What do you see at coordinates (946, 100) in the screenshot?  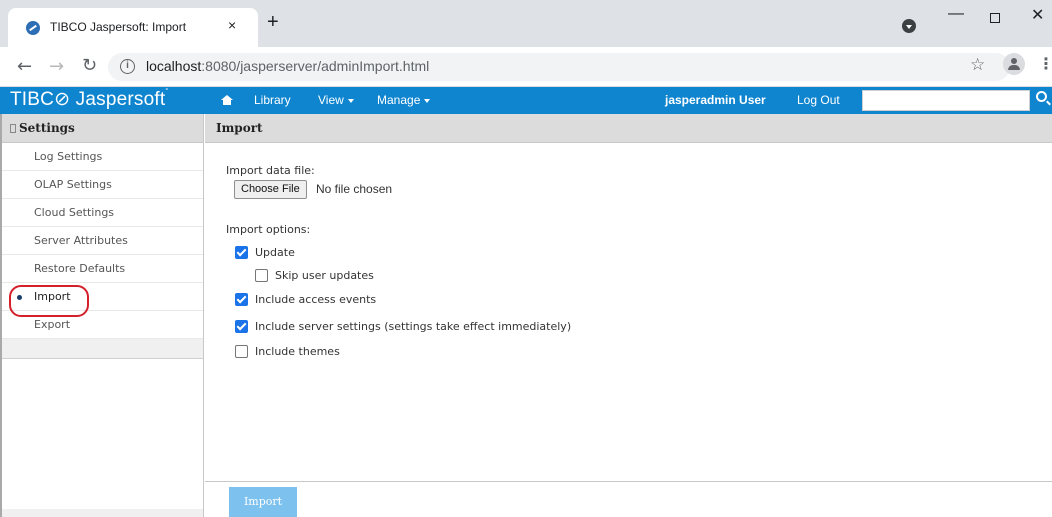 I see `search-input` at bounding box center [946, 100].